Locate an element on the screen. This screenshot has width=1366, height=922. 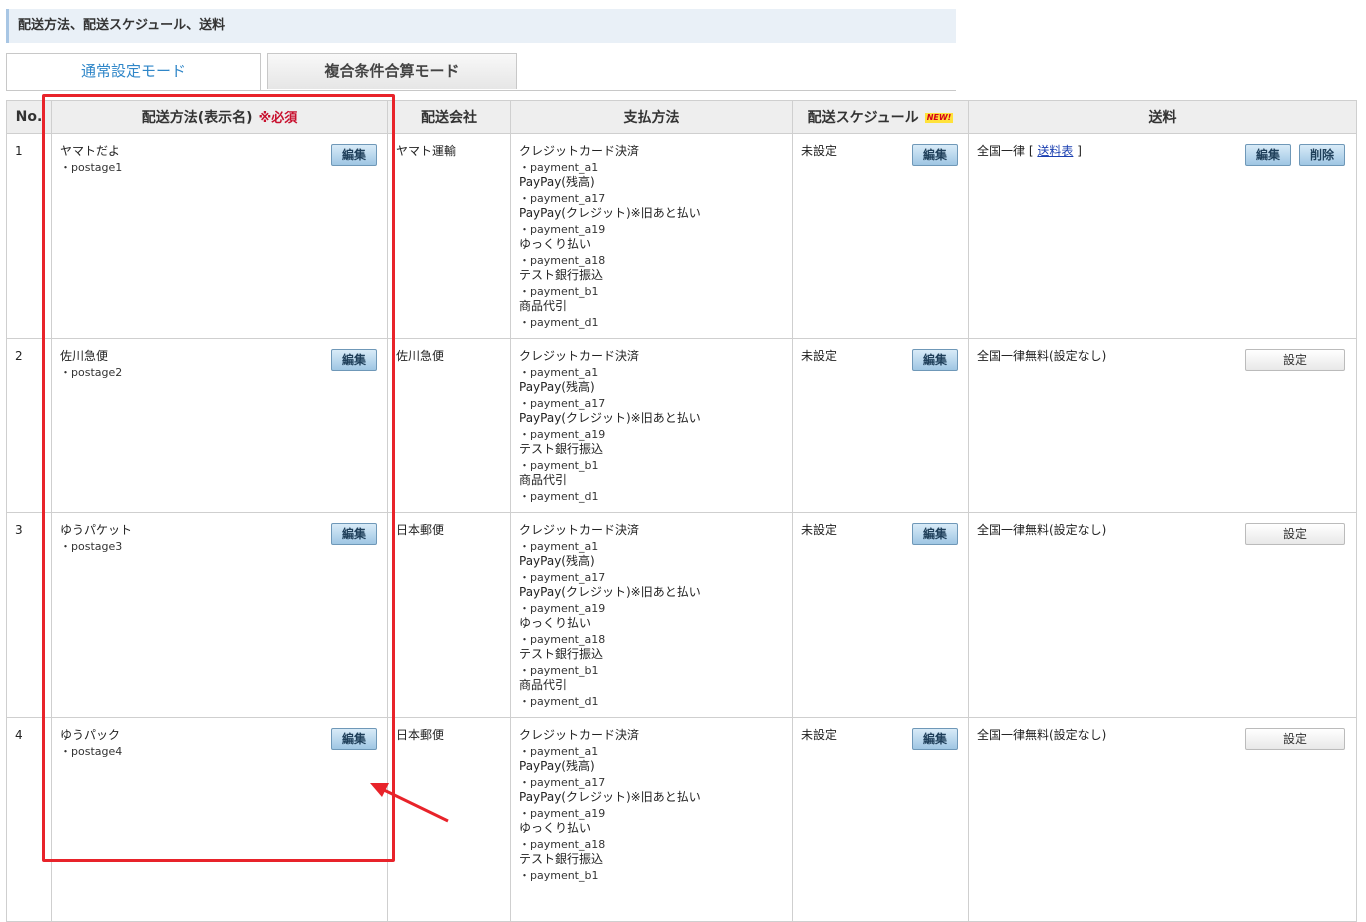
header-no: No. is located at coordinates (29, 117).